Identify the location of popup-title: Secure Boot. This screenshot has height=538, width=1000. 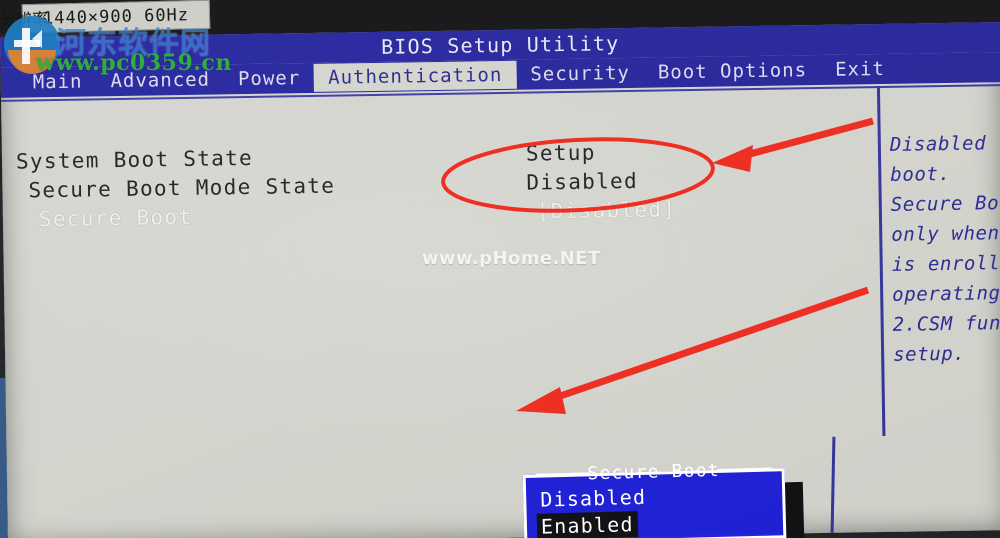
(654, 472).